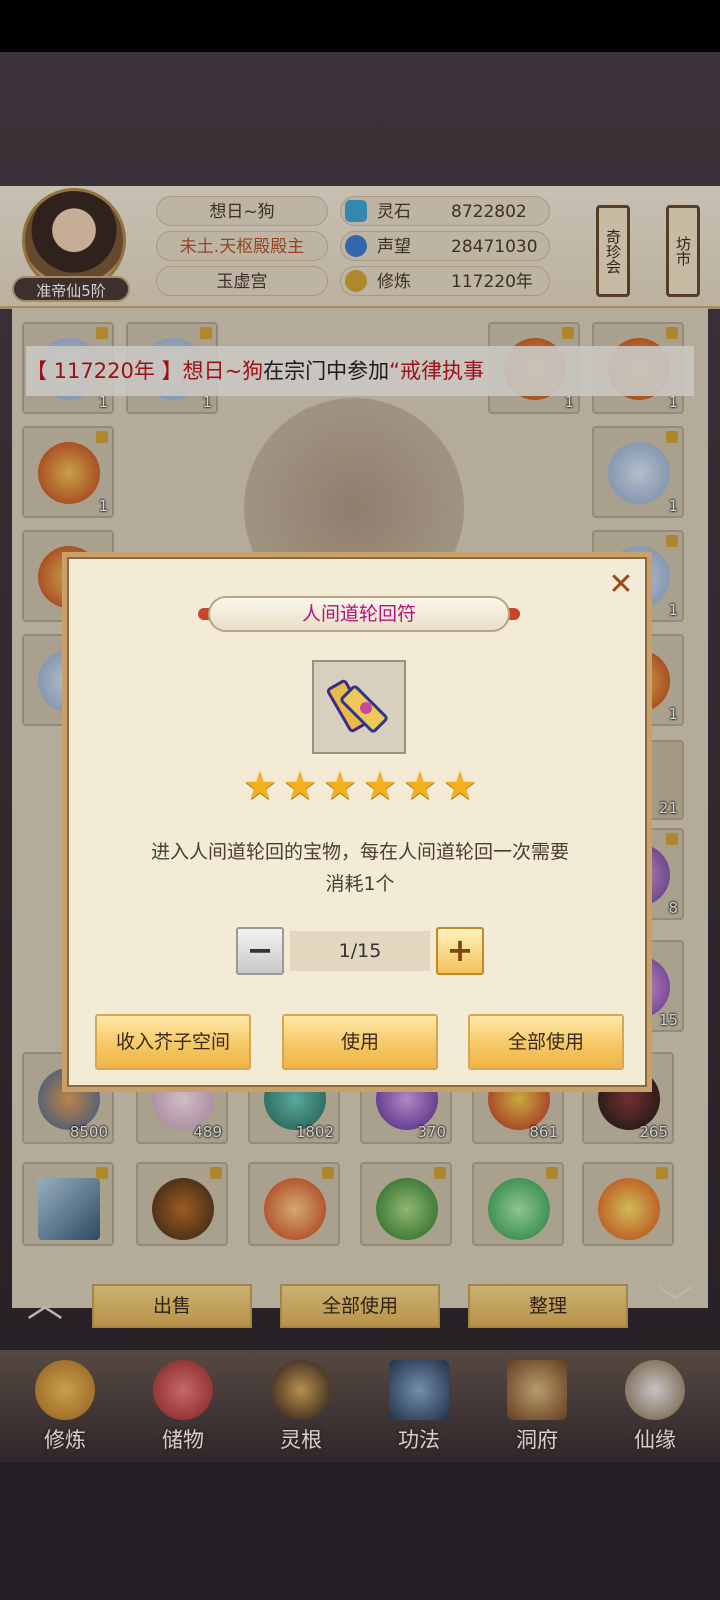 The image size is (720, 1600). Describe the element at coordinates (357, 706) in the screenshot. I see `talisman-icon` at that location.